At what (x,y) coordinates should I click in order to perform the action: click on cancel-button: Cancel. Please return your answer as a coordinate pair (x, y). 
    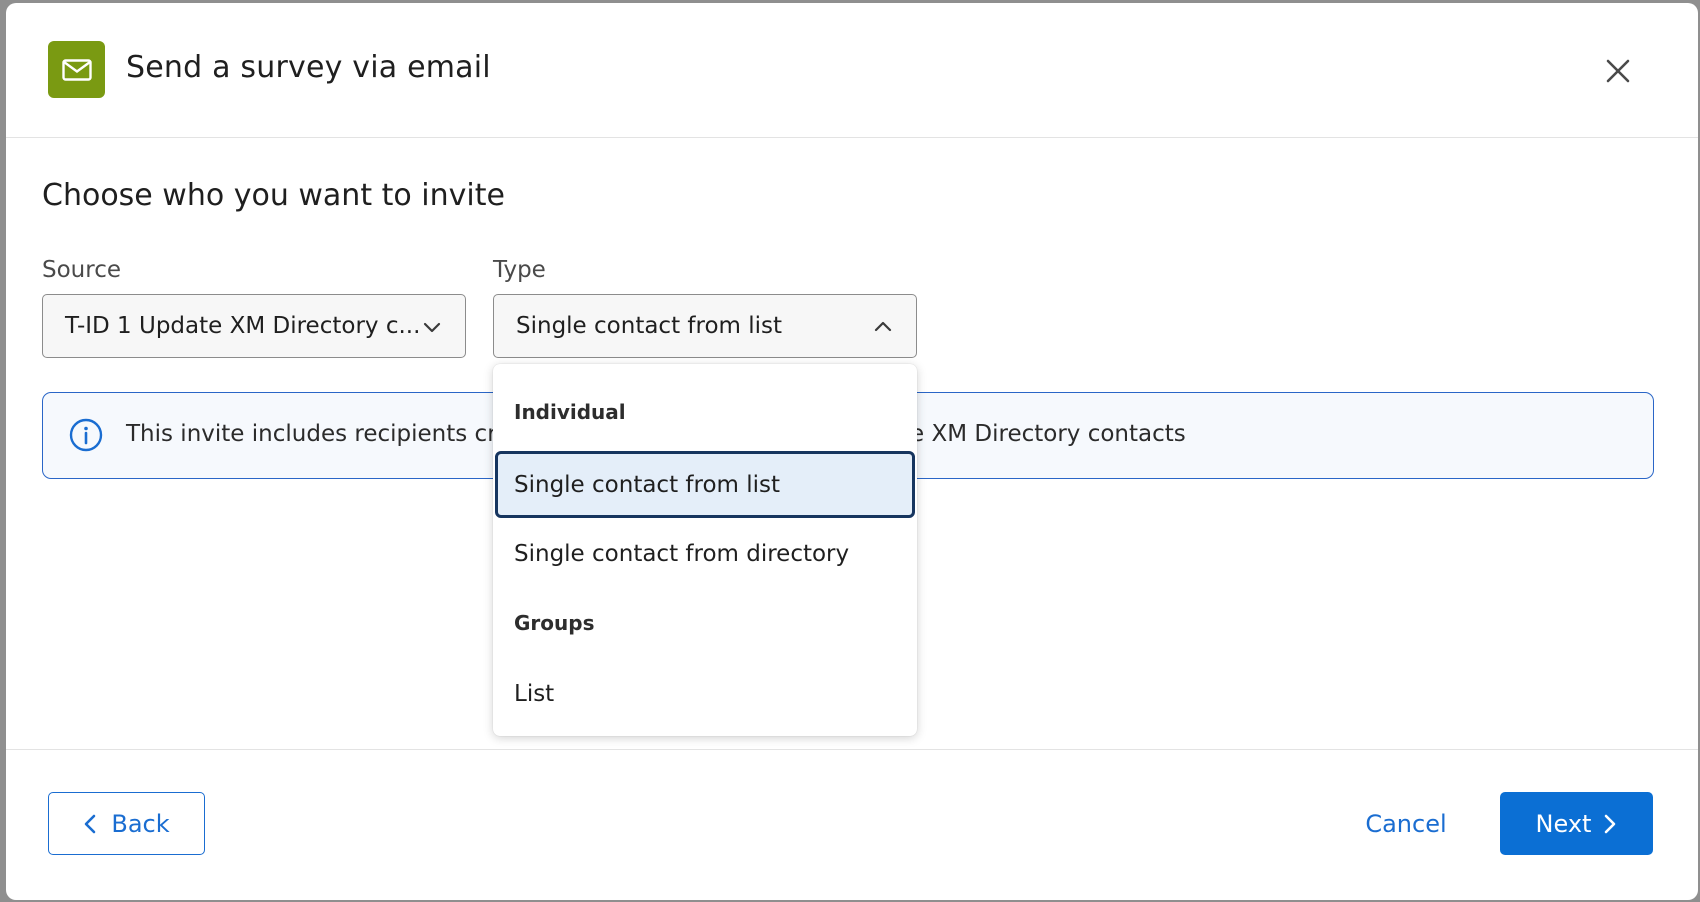
    Looking at the image, I should click on (1406, 823).